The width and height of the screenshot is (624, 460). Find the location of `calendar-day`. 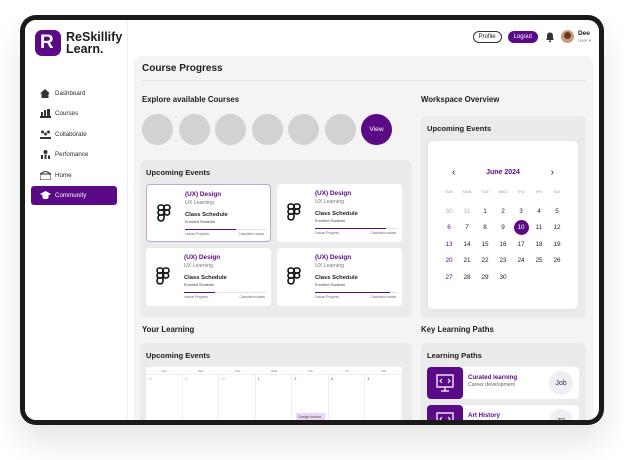

calendar-day is located at coordinates (521, 278).